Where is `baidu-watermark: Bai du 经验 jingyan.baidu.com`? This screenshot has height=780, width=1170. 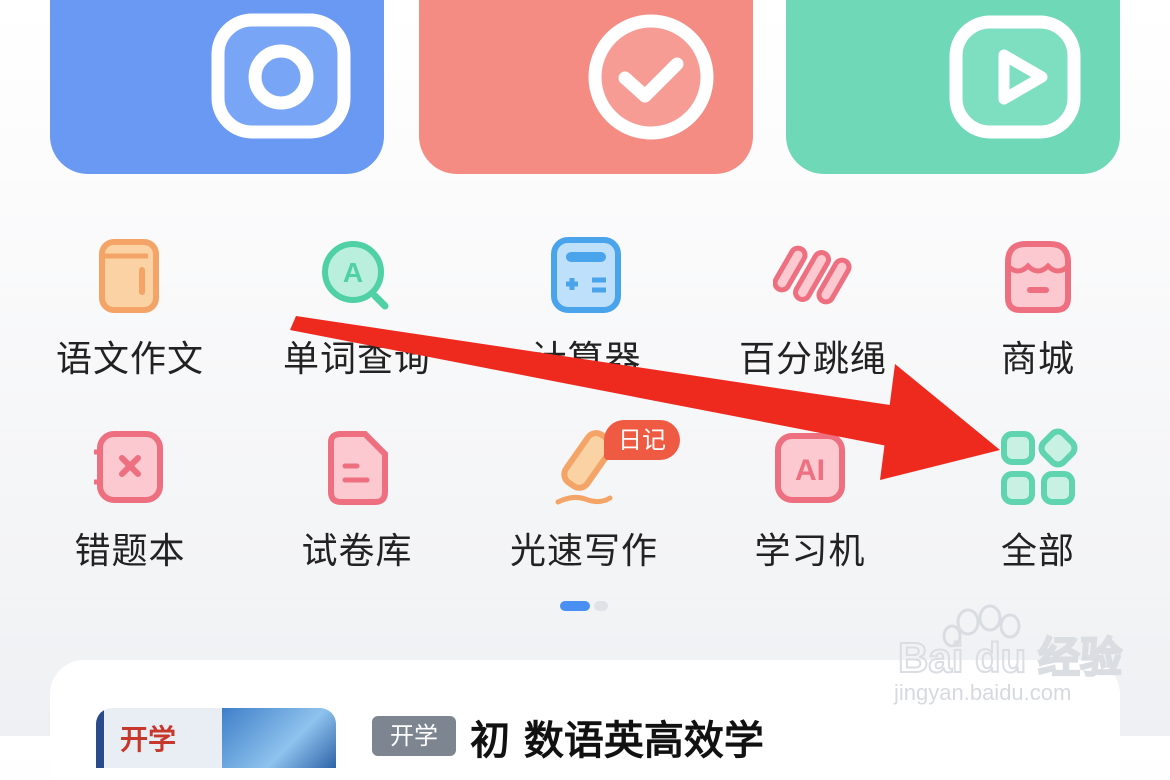 baidu-watermark: Bai du 经验 jingyan.baidu.com is located at coordinates (1010, 655).